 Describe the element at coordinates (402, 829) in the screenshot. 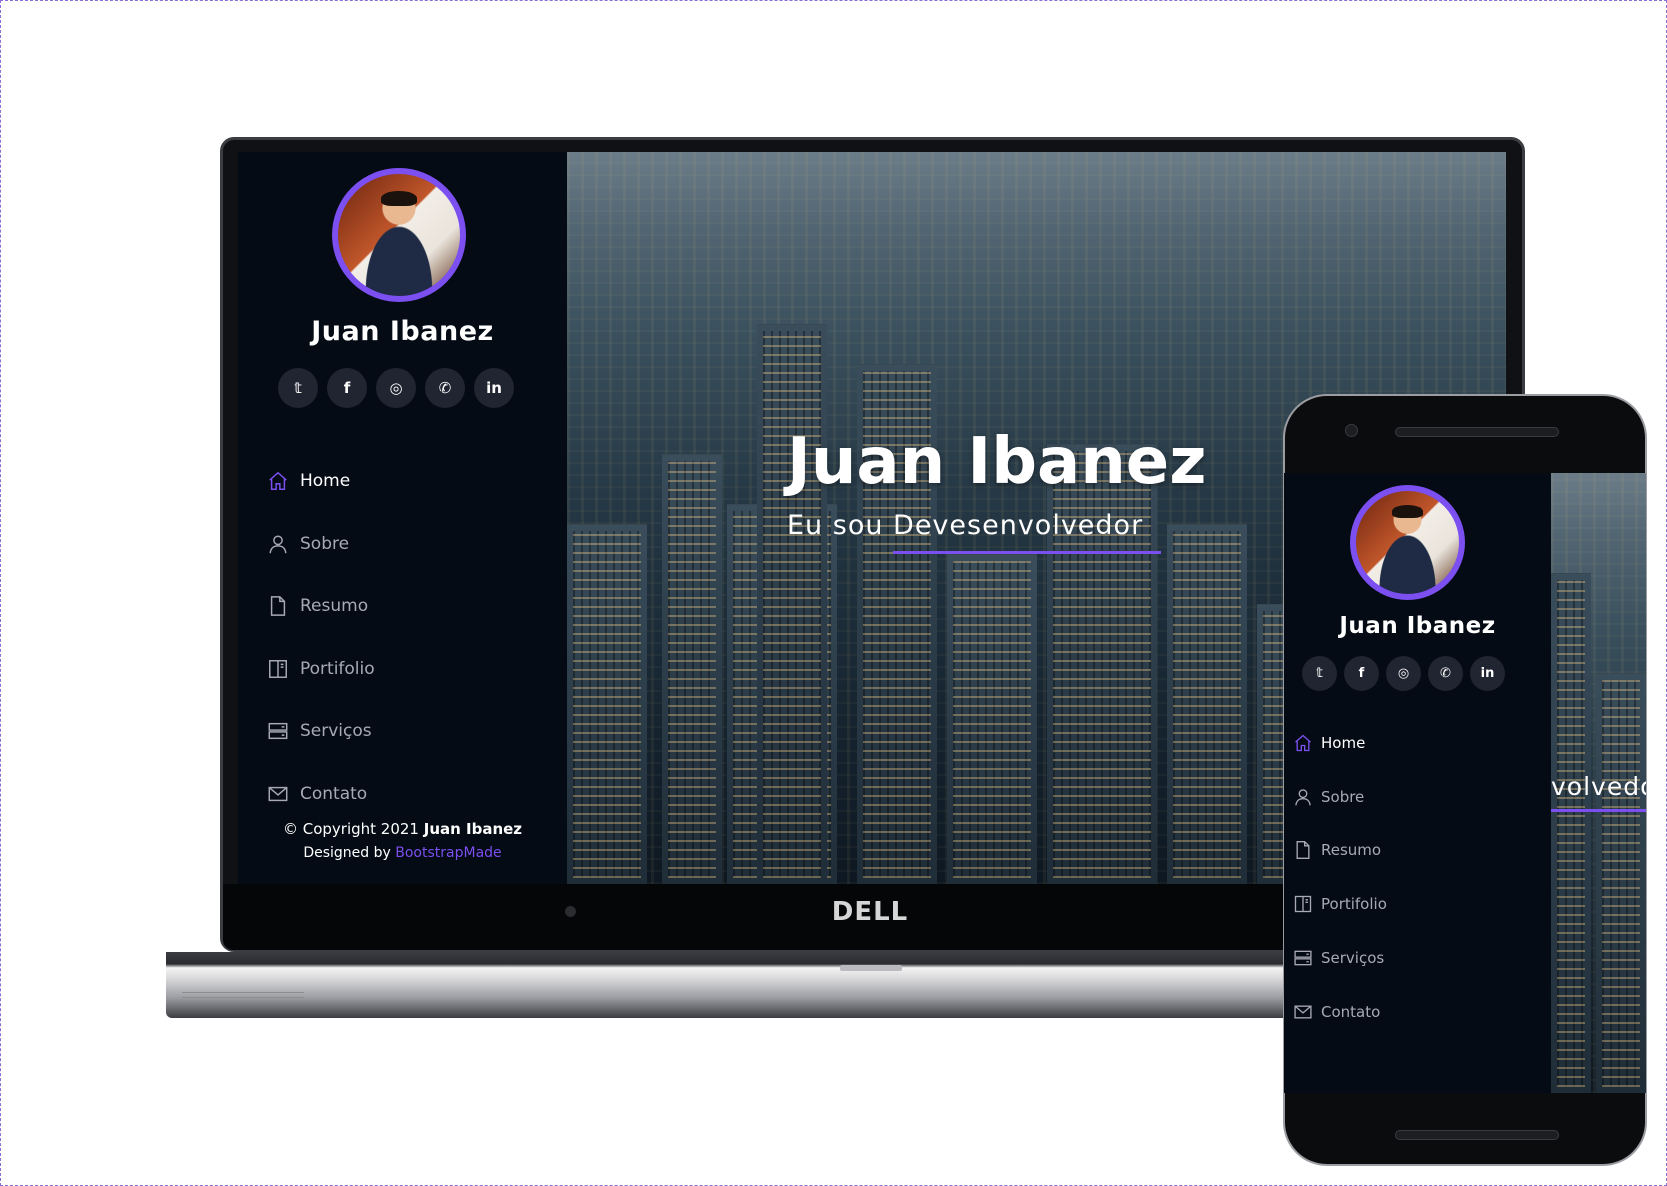

I see `copyright-line: © Copyright 2021 Juan Ibanez` at that location.